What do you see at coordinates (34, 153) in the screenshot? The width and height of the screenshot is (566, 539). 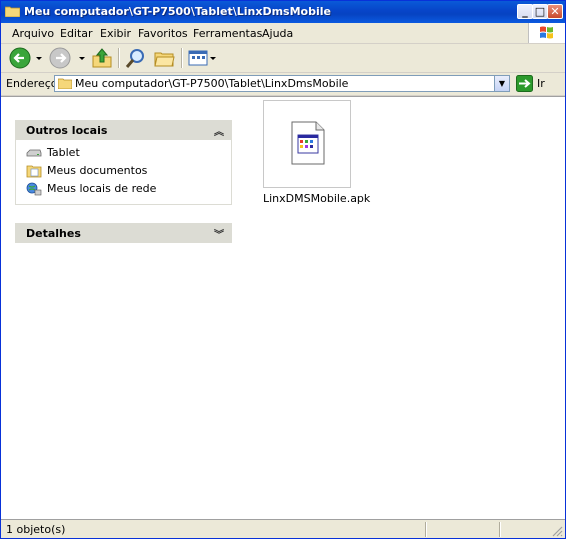 I see `drive-icon` at bounding box center [34, 153].